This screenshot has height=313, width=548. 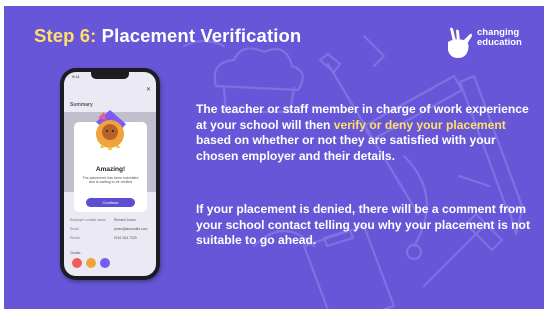 I want to click on para1-highlight: verify or deny your placement, so click(x=419, y=124).